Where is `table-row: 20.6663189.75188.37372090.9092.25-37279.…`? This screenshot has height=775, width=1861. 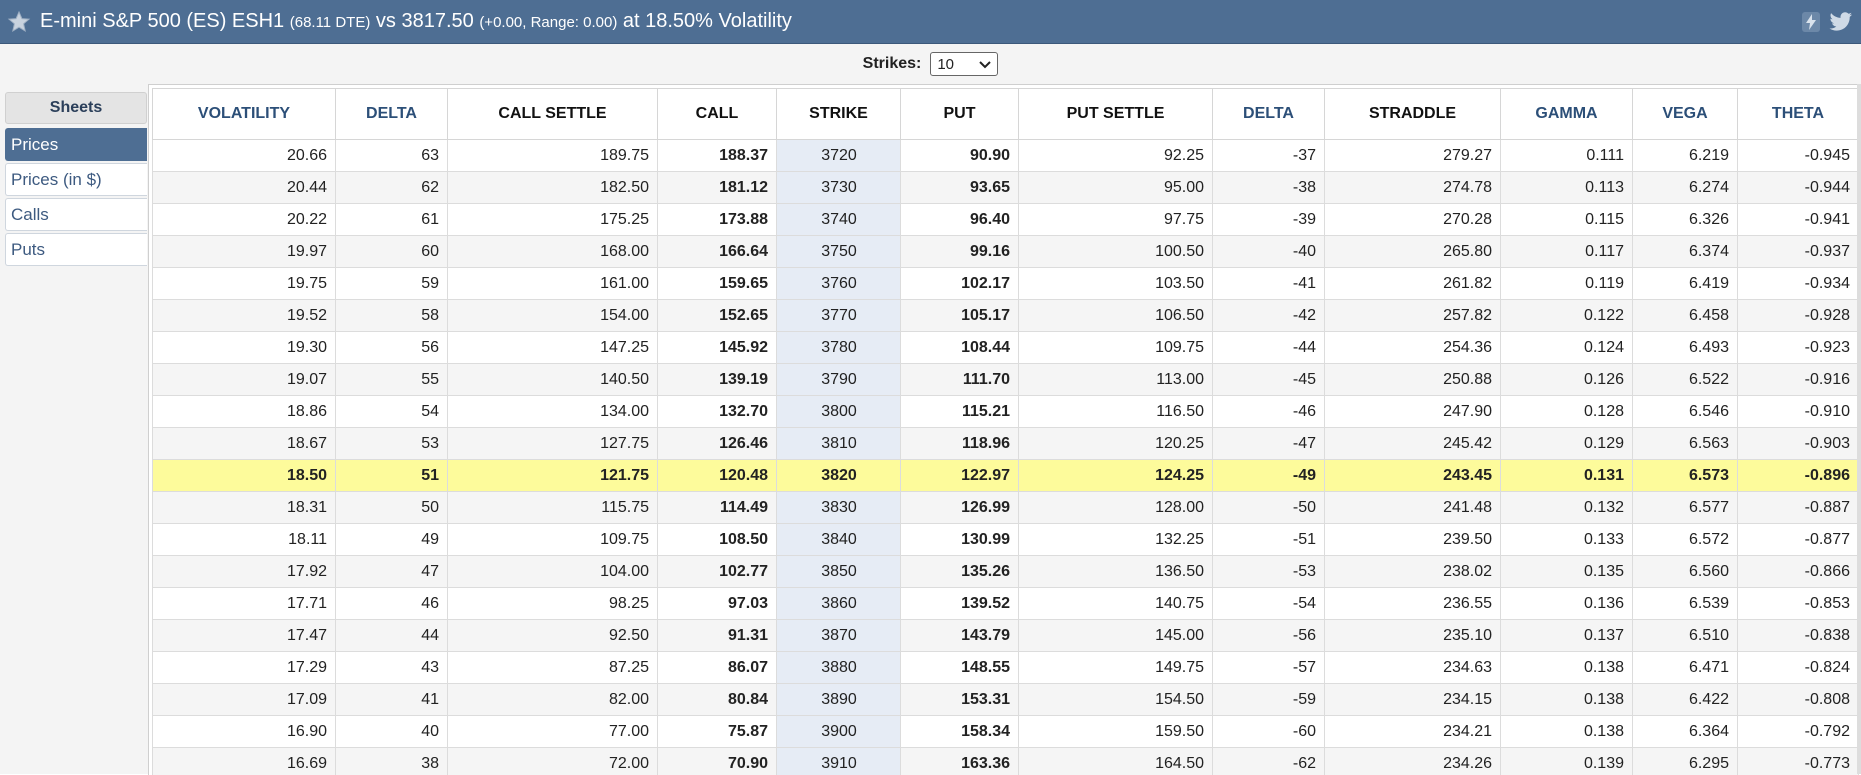
table-row: 20.6663189.75188.37372090.9092.25-37279.… is located at coordinates (1006, 156).